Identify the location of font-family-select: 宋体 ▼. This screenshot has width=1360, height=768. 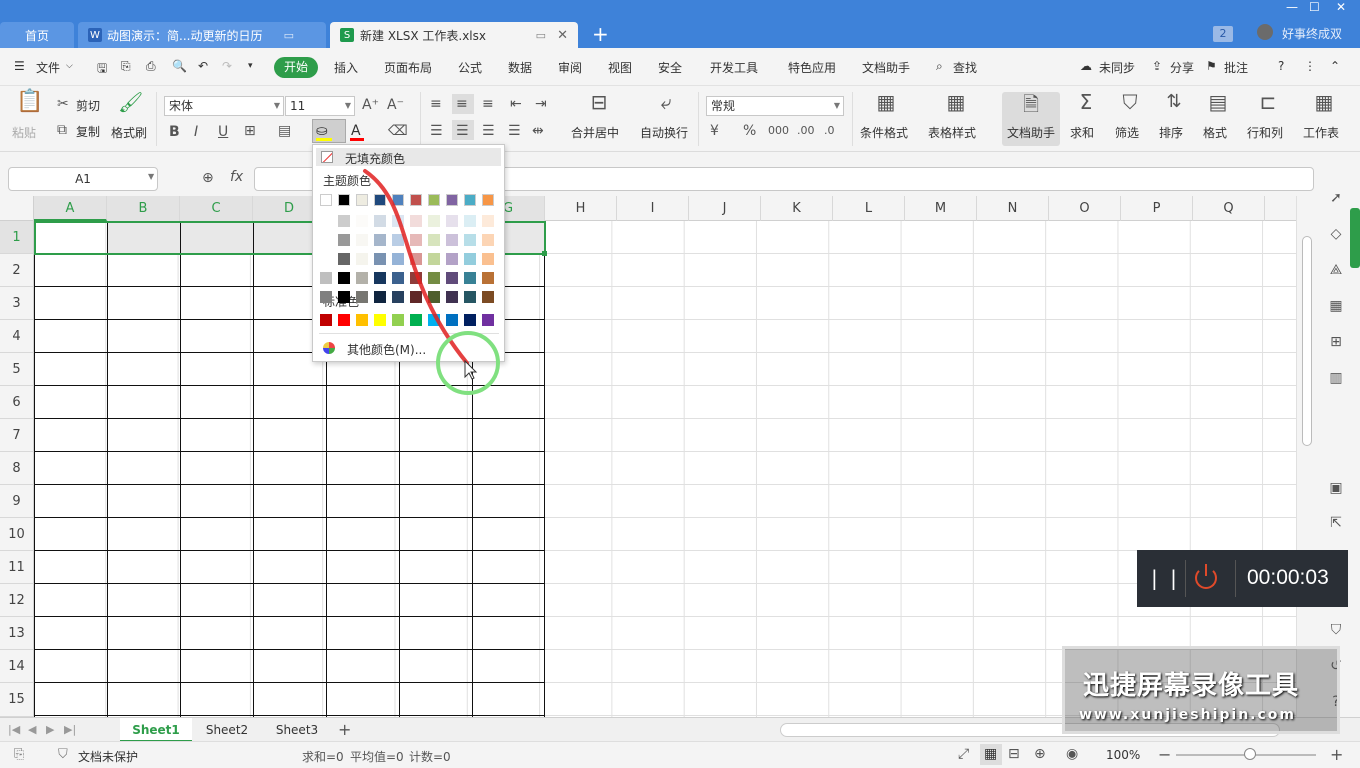
(224, 106).